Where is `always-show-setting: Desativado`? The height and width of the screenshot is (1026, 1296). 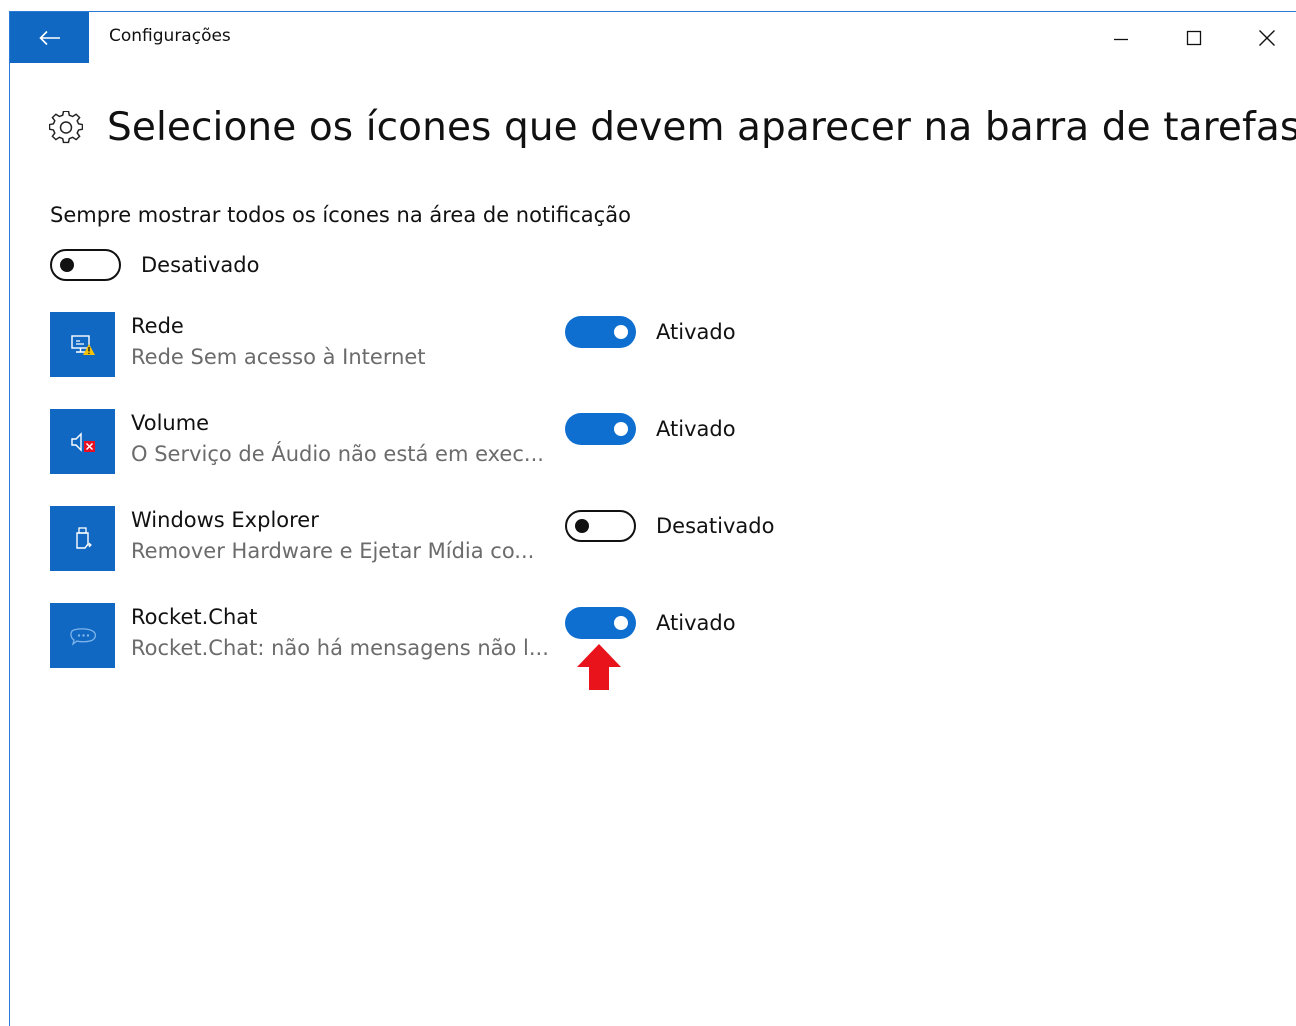 always-show-setting: Desativado is located at coordinates (154, 265).